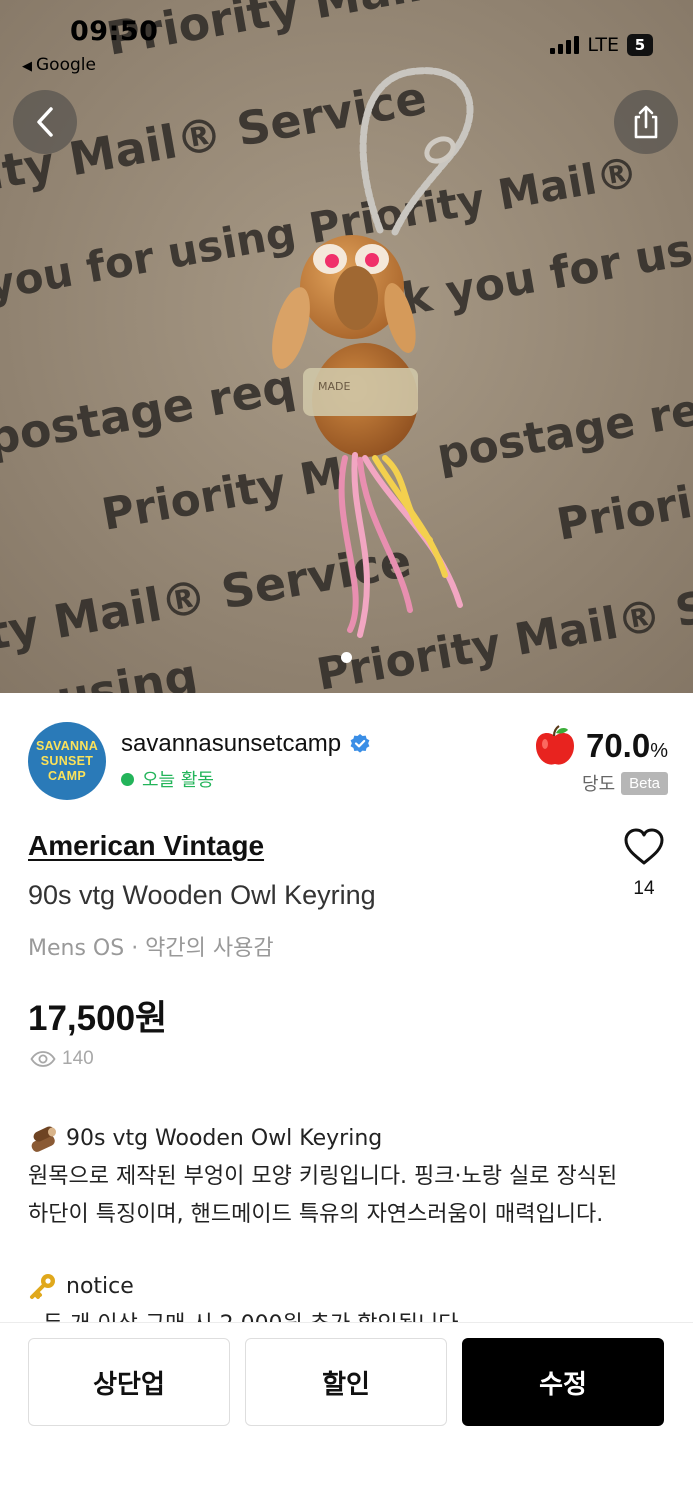 Image resolution: width=693 pixels, height=1500 pixels. I want to click on activity-text: 오늘 활동, so click(178, 780).